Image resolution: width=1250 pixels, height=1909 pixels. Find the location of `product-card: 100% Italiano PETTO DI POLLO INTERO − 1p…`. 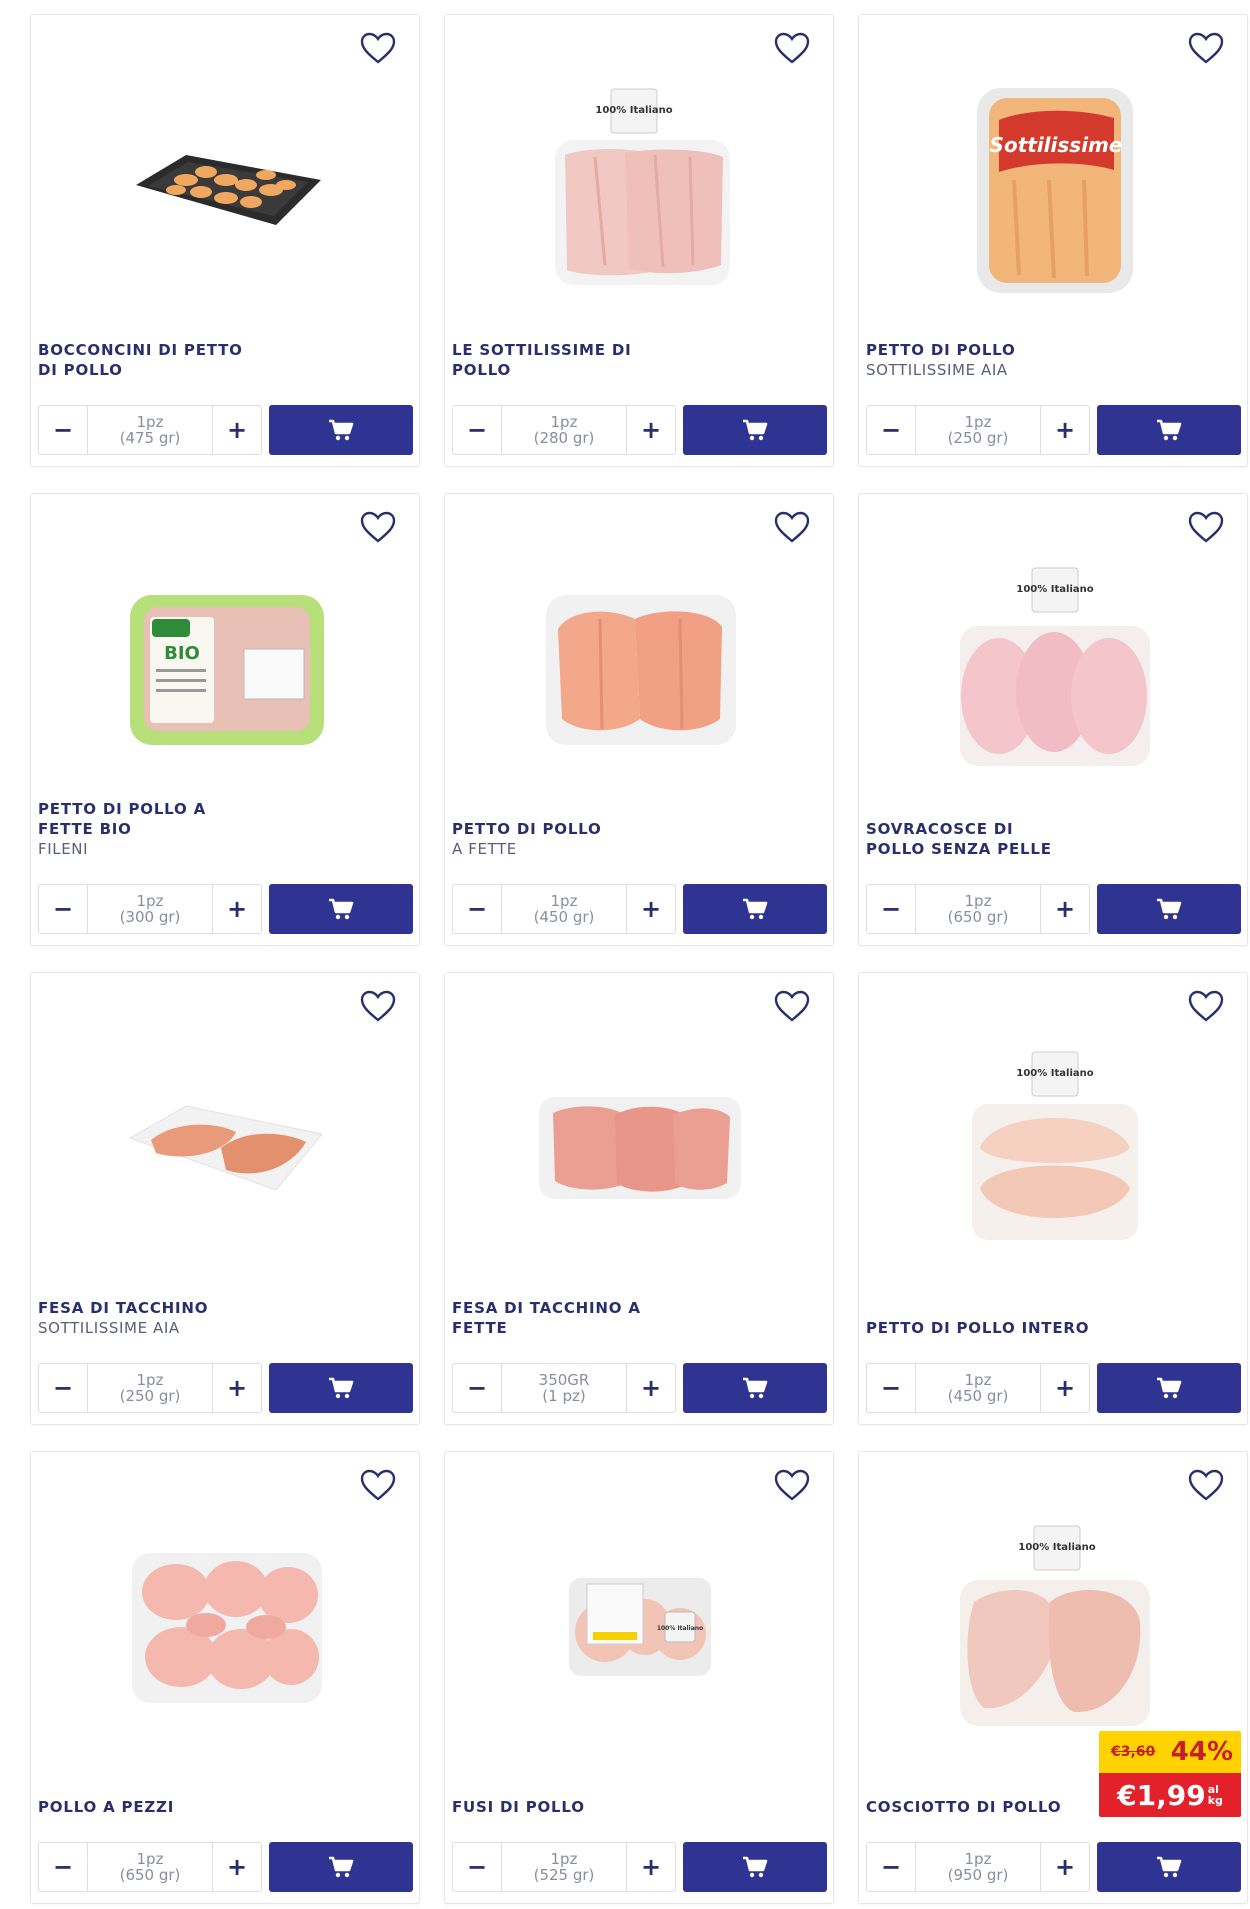

product-card: 100% Italiano PETTO DI POLLO INTERO − 1p… is located at coordinates (1053, 1198).